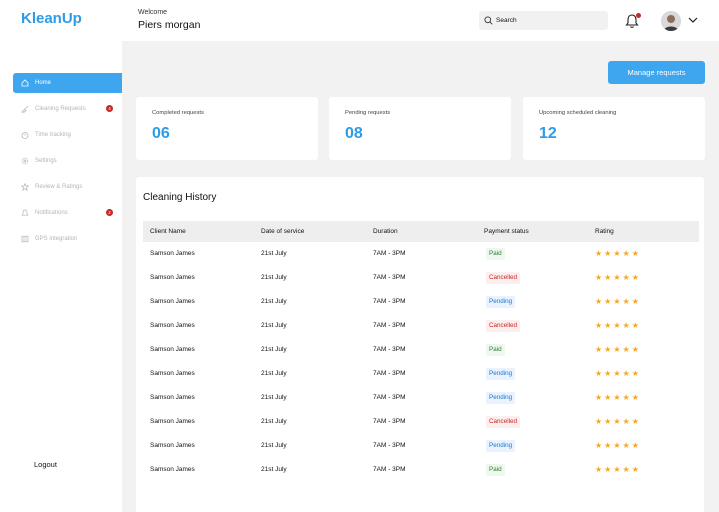 The height and width of the screenshot is (512, 719). Describe the element at coordinates (488, 20) in the screenshot. I see `search-icon` at that location.